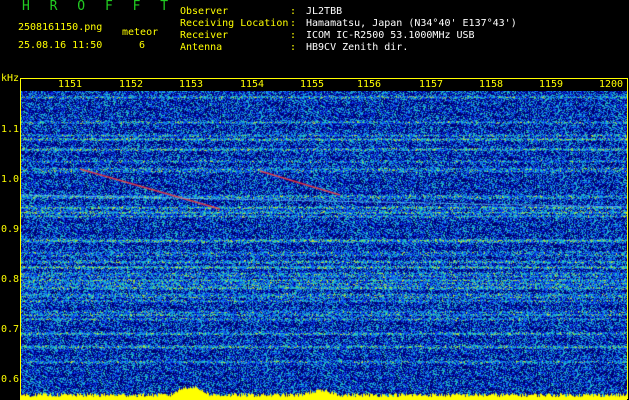 This screenshot has height=400, width=629. Describe the element at coordinates (60, 27) in the screenshot. I see `filename: 2508161150.png` at that location.